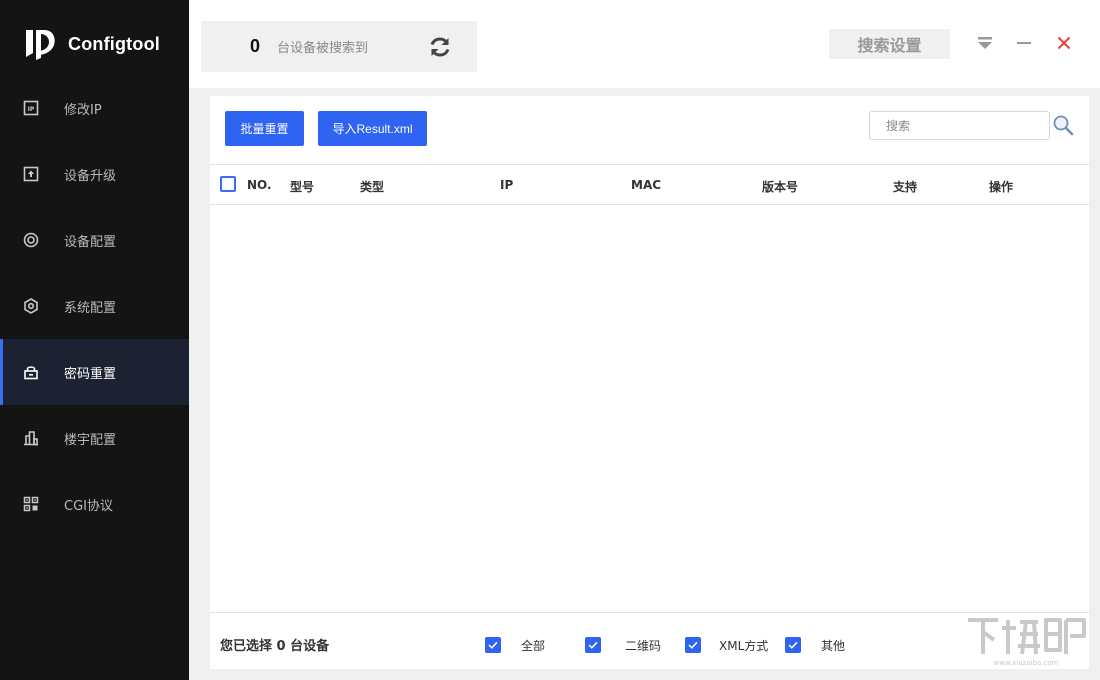 The image size is (1100, 680). I want to click on column-header-model: 型号, so click(302, 187).